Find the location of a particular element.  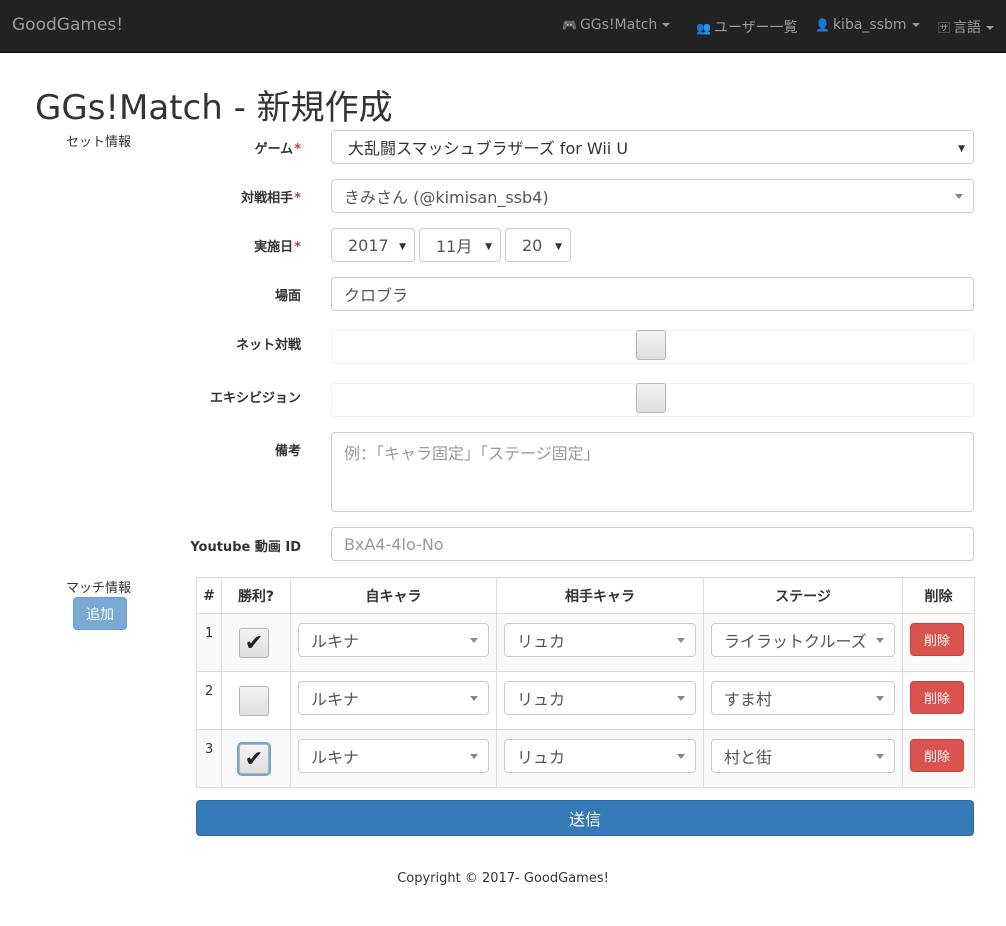

gamepad-icon: 🎮 is located at coordinates (569, 25).